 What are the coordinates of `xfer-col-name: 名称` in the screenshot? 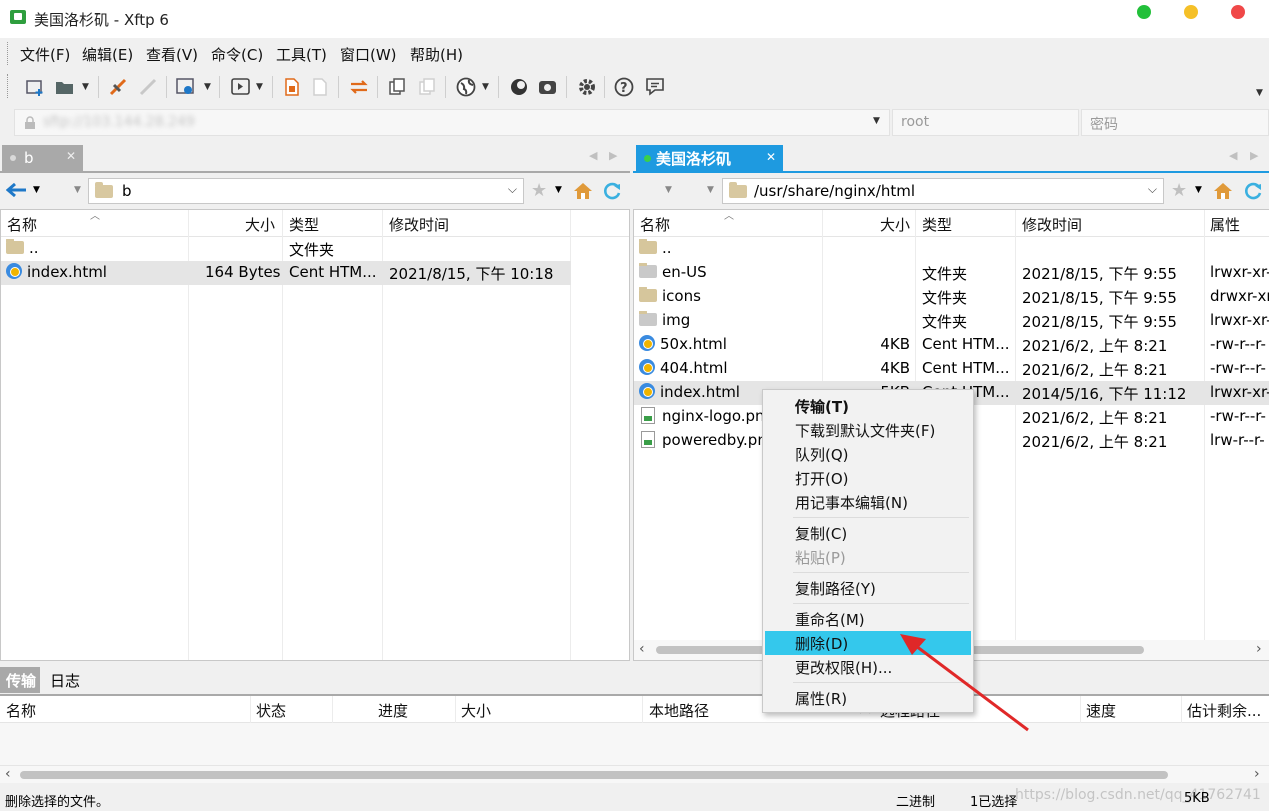 It's located at (21, 710).